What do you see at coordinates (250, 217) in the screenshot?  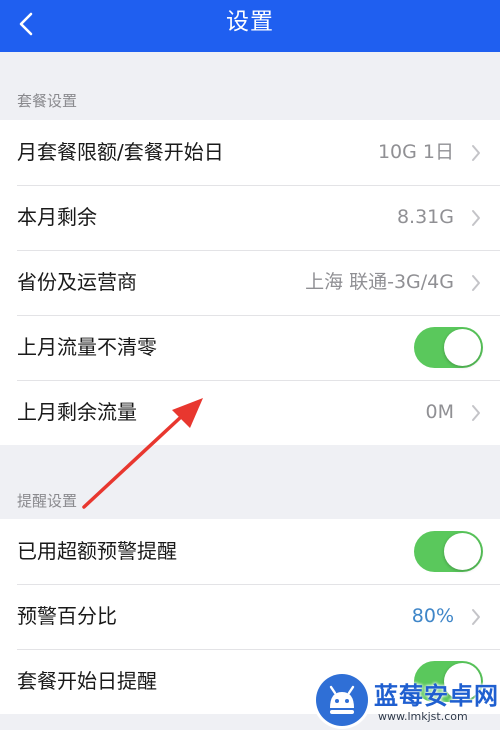 I see `row-month-remaining: 本月剩余 8.31G` at bounding box center [250, 217].